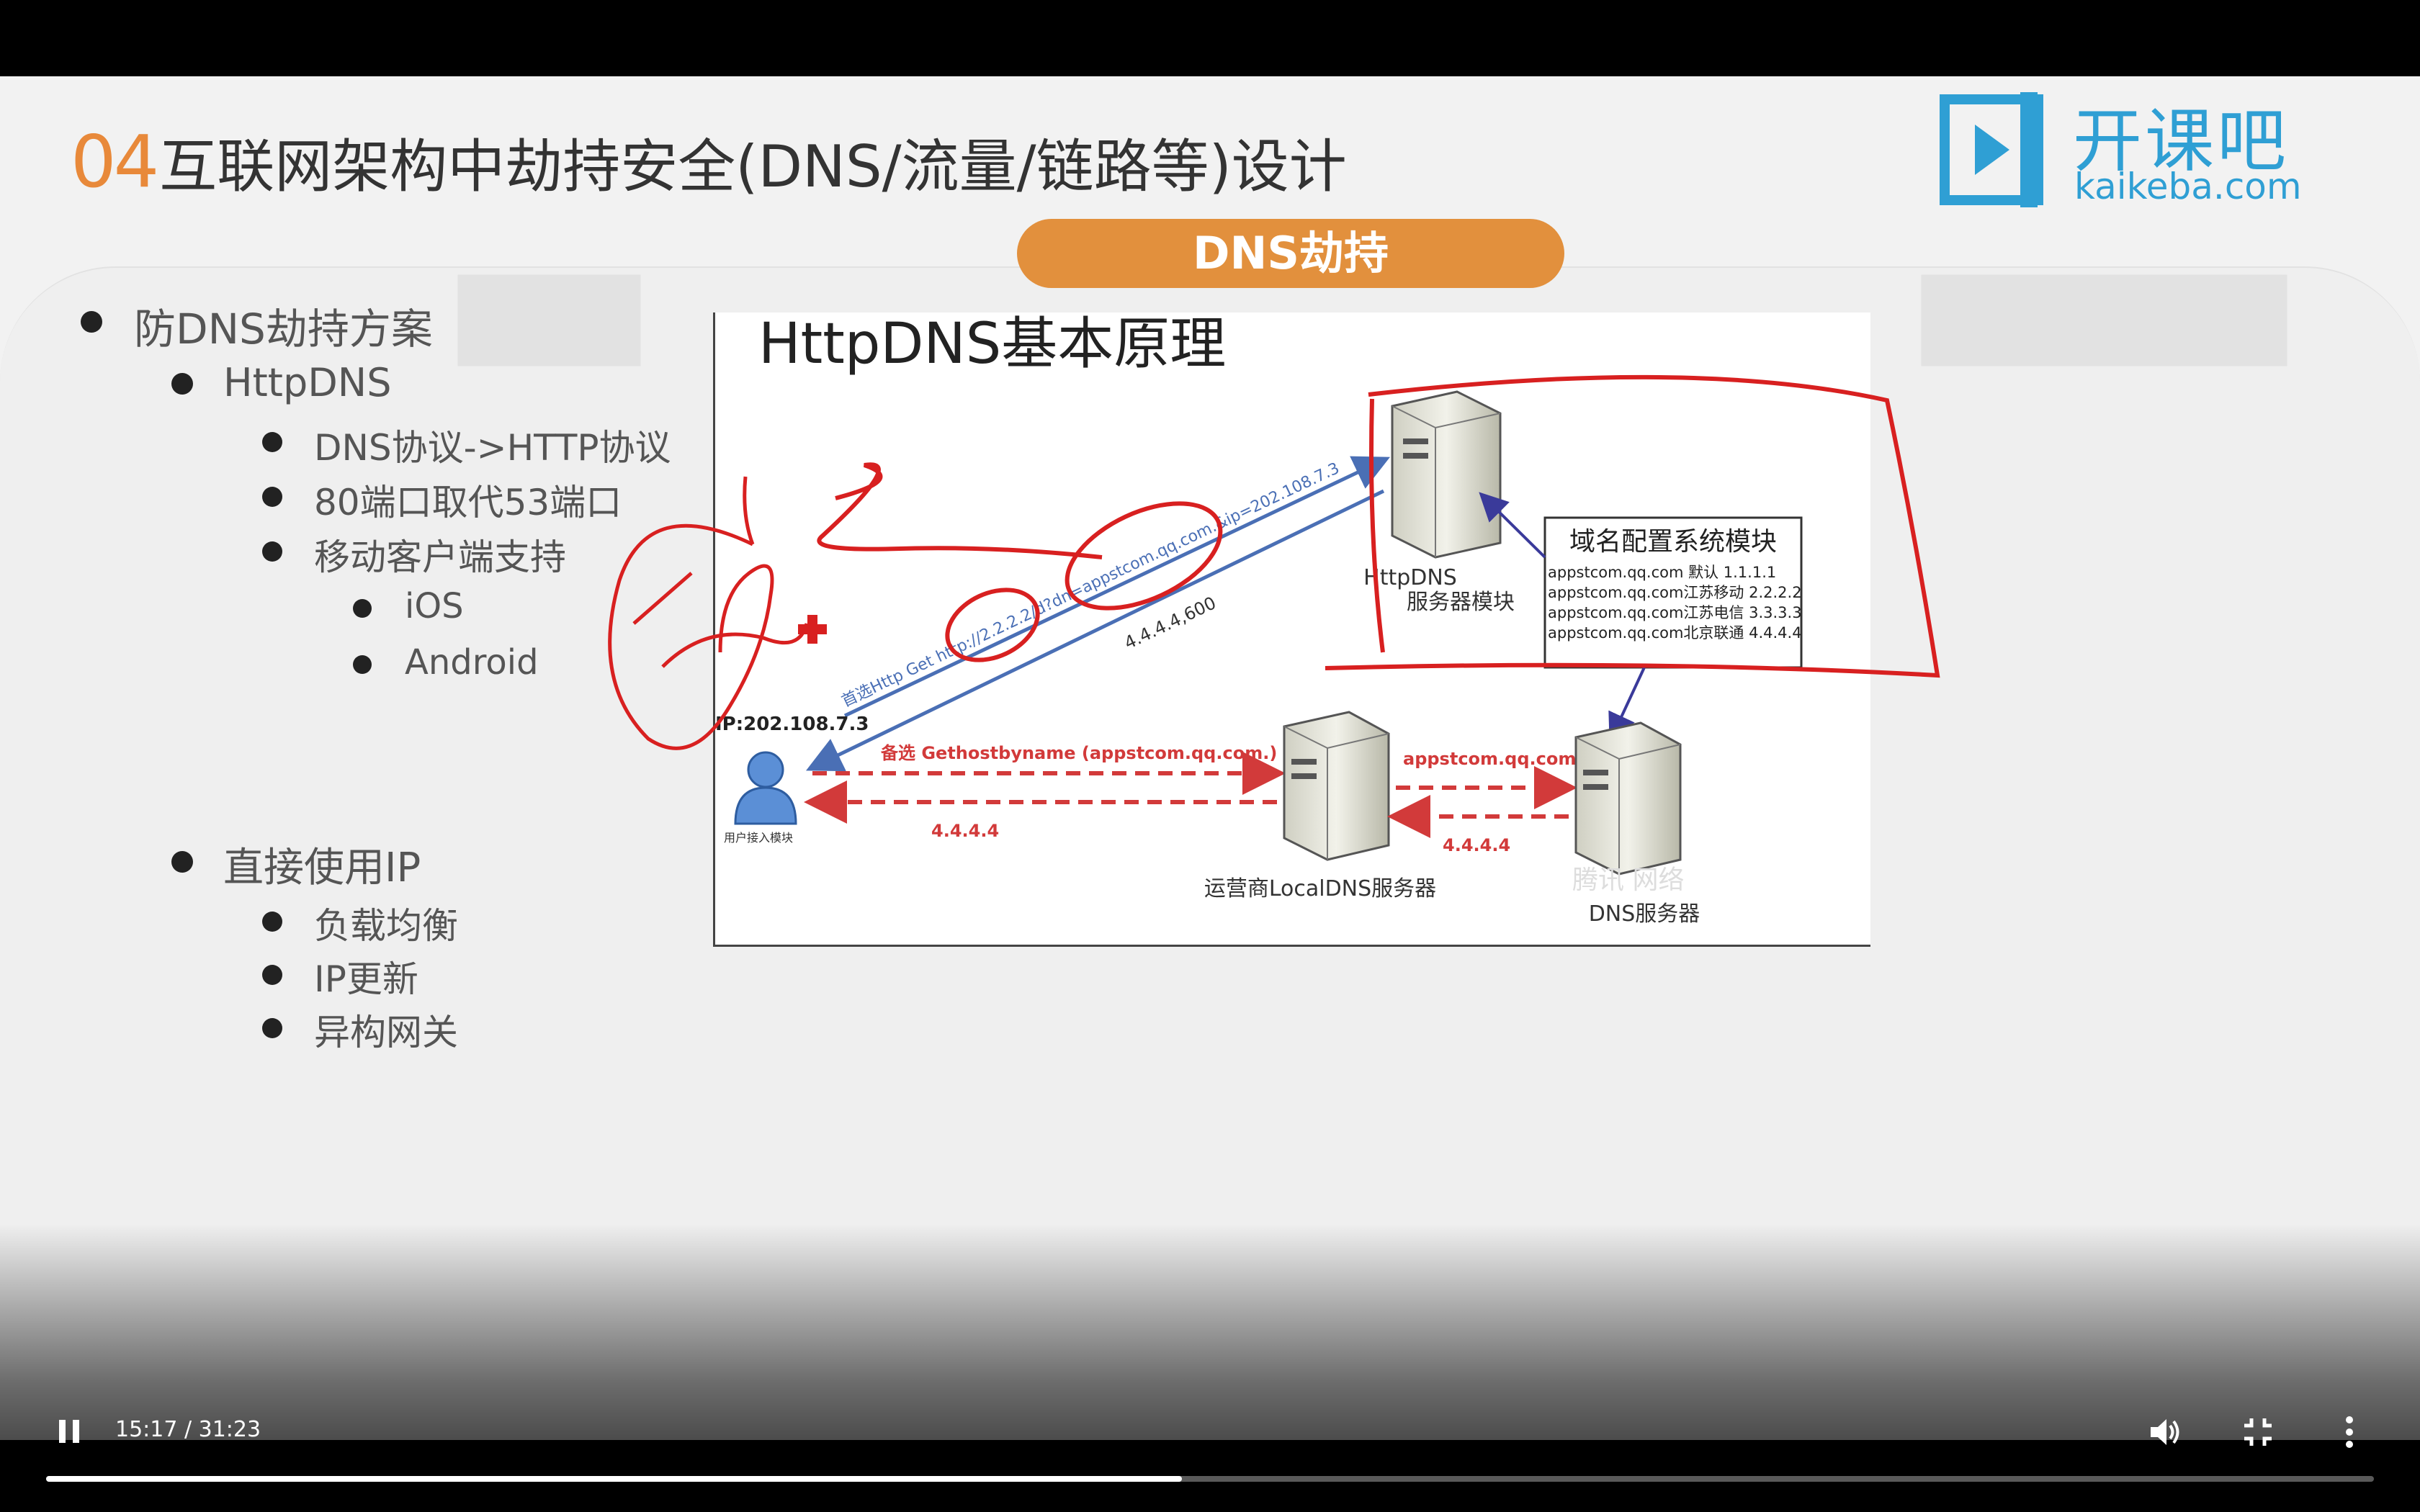 The height and width of the screenshot is (1512, 2420). I want to click on ttl-label: 4.4.4.4,600, so click(1170, 623).